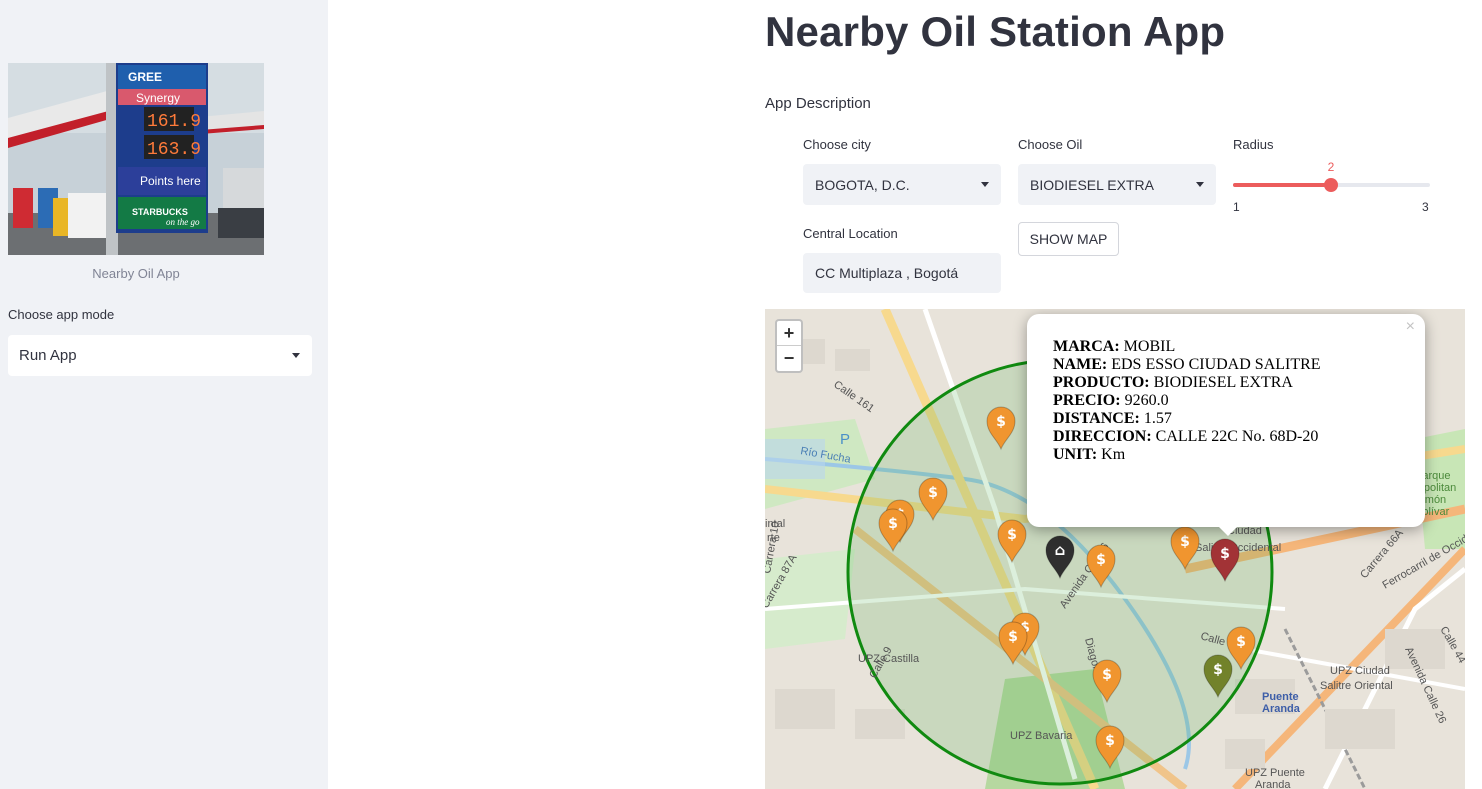 This screenshot has height=789, width=1482. Describe the element at coordinates (1282, 185) in the screenshot. I see `radius-slider-fill` at that location.